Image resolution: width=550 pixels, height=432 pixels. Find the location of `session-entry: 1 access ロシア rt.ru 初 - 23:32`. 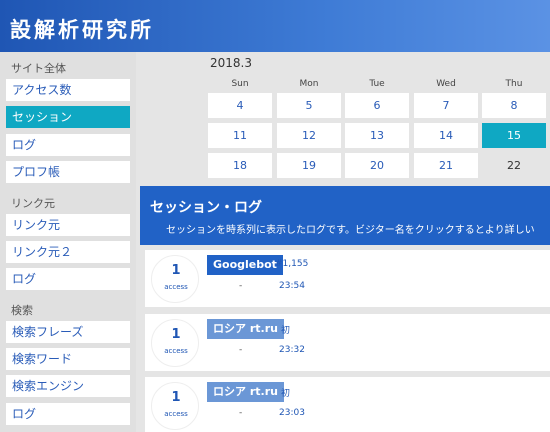

session-entry: 1 access ロシア rt.ru 初 - 23:32 is located at coordinates (347, 342).